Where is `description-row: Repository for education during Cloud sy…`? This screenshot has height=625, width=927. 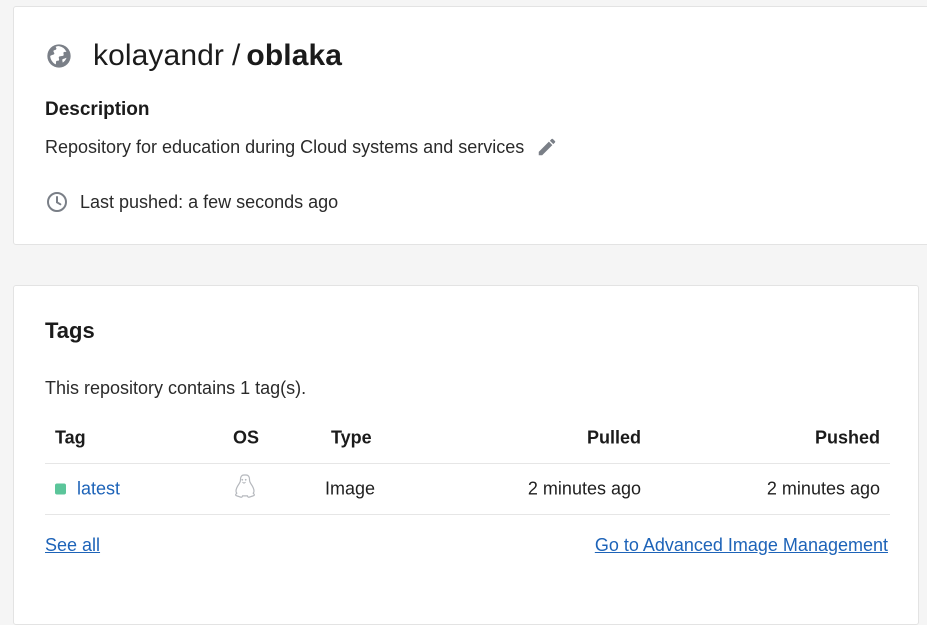 description-row: Repository for education during Cloud sy… is located at coordinates (301, 147).